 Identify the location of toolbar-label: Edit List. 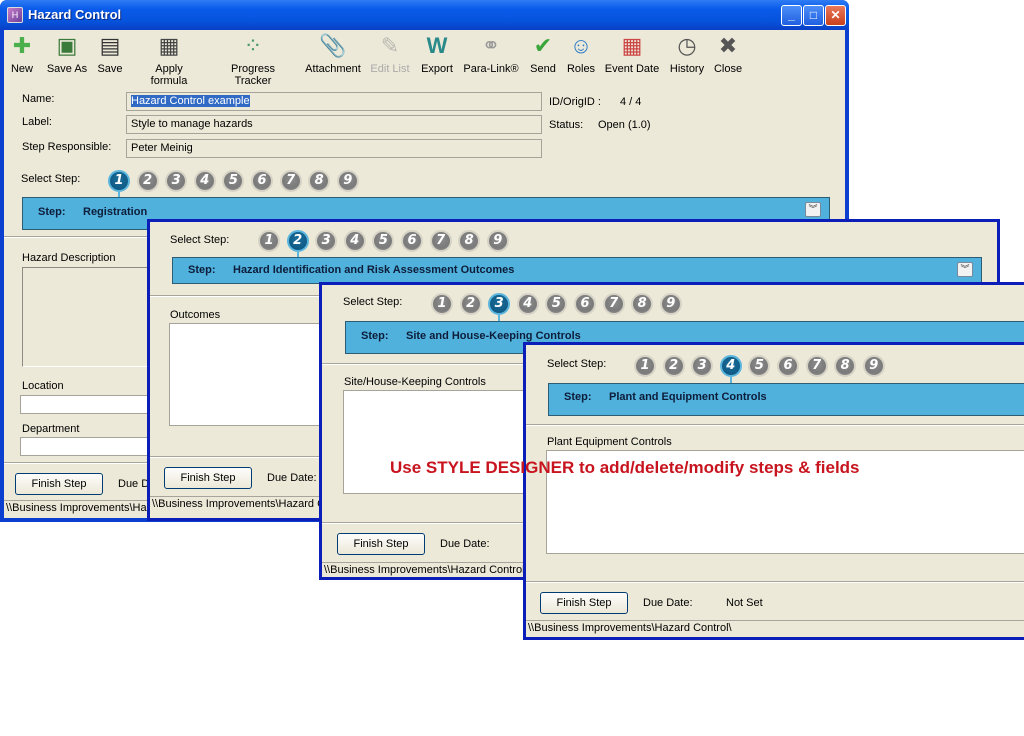
(390, 69).